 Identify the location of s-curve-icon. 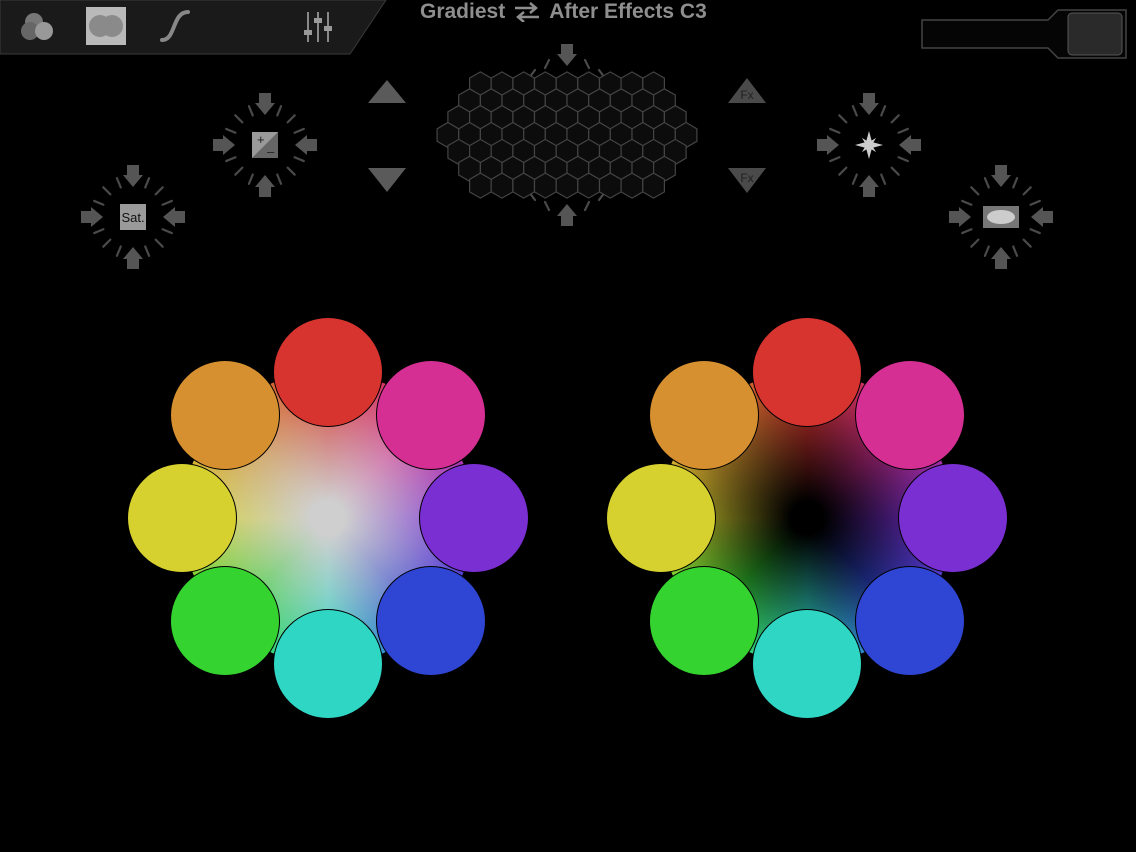
(175, 26).